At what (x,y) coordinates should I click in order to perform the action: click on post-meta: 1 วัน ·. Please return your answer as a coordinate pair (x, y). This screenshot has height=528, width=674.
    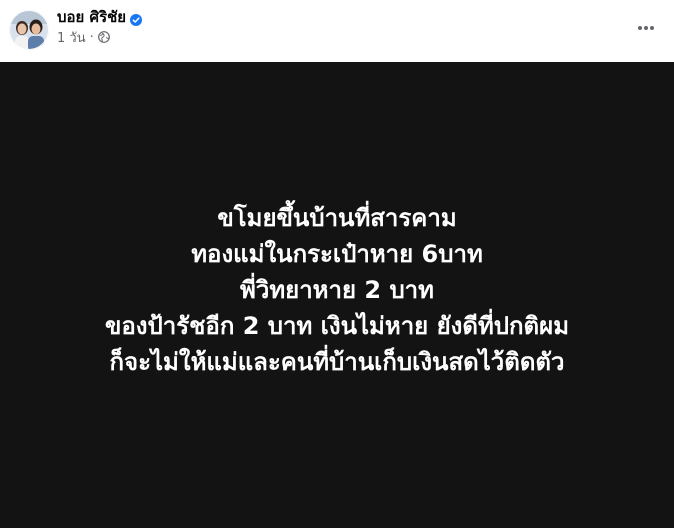
    Looking at the image, I should click on (83, 37).